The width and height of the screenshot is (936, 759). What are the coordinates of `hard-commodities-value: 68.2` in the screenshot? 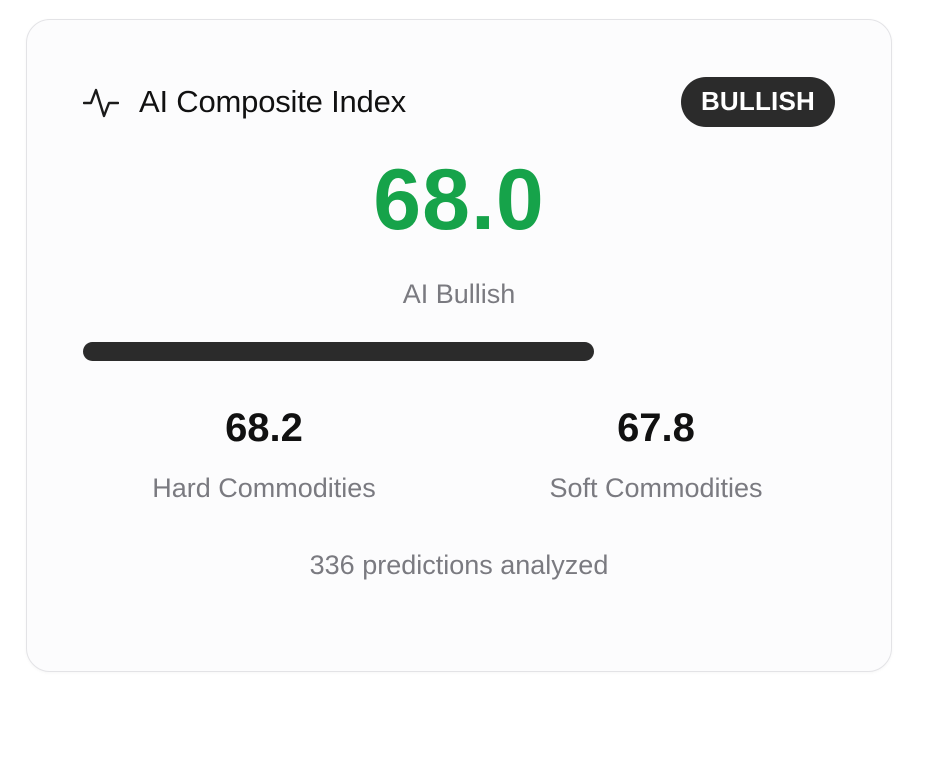 It's located at (264, 428).